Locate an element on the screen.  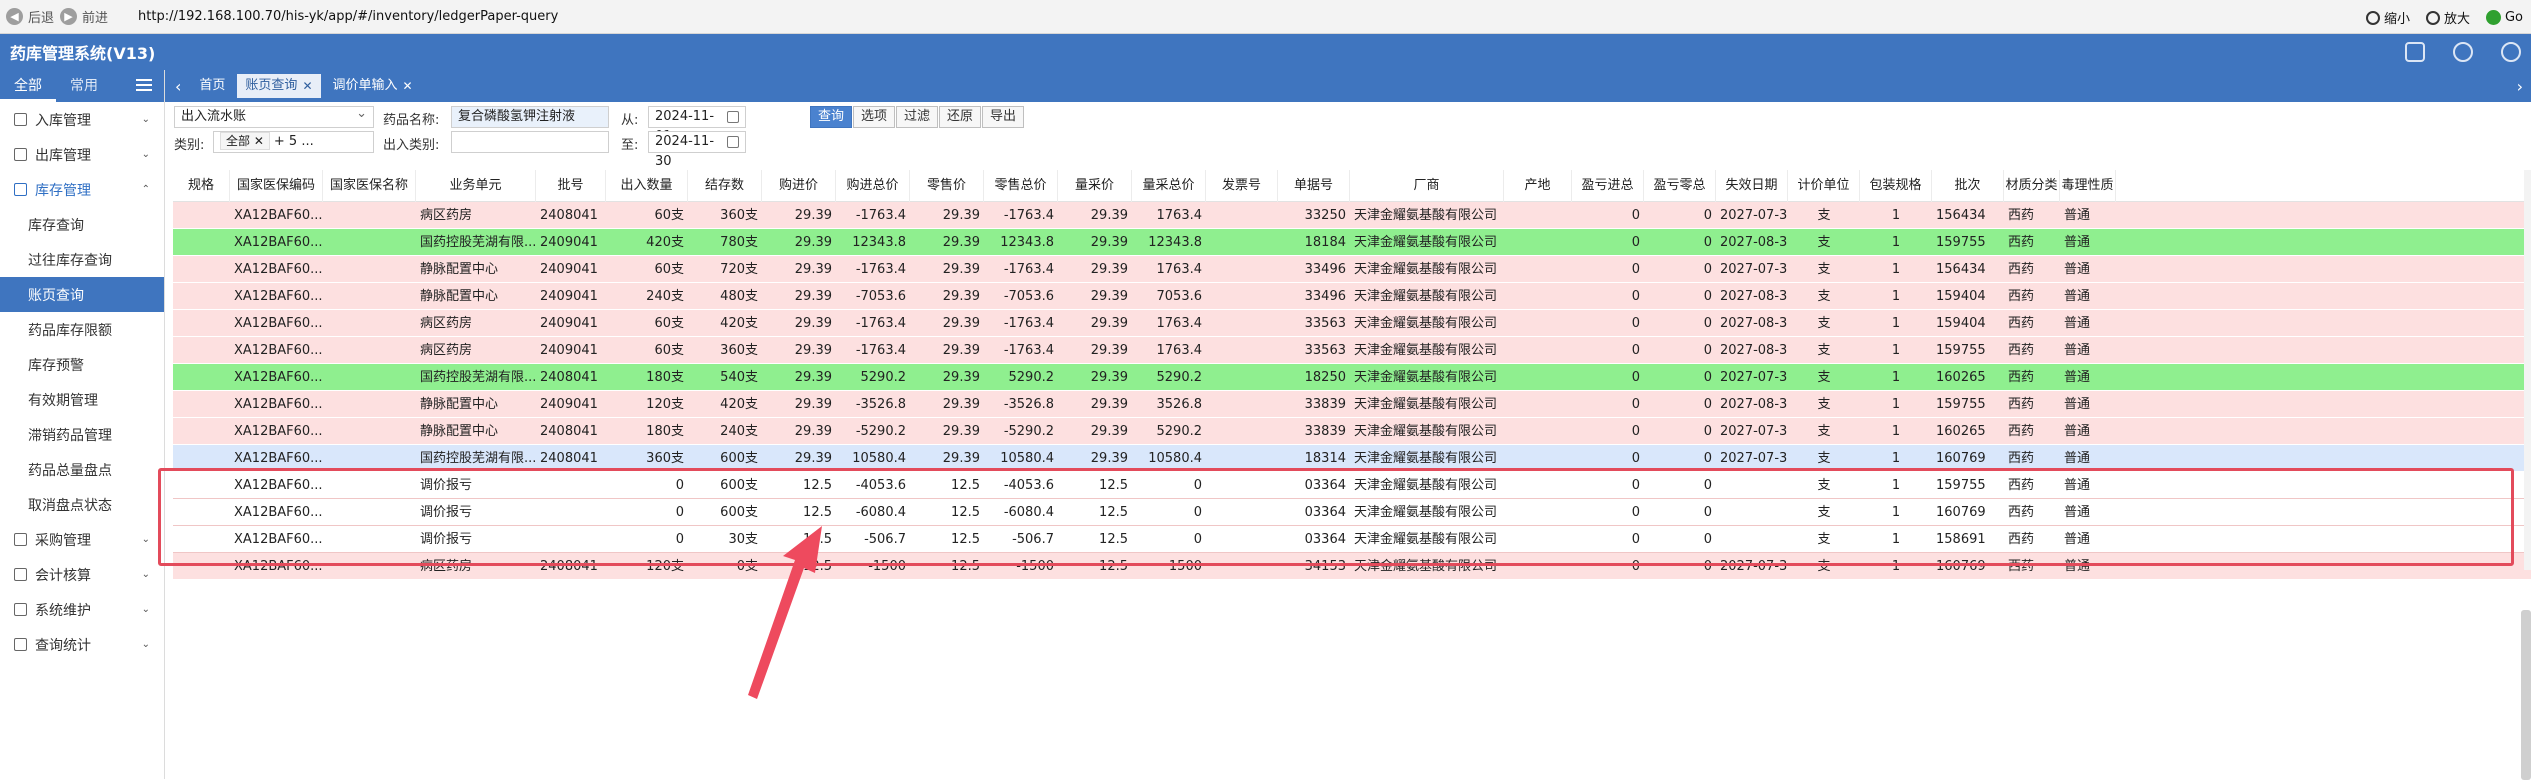
annotation-arrow-layer is located at coordinates (785, 612).